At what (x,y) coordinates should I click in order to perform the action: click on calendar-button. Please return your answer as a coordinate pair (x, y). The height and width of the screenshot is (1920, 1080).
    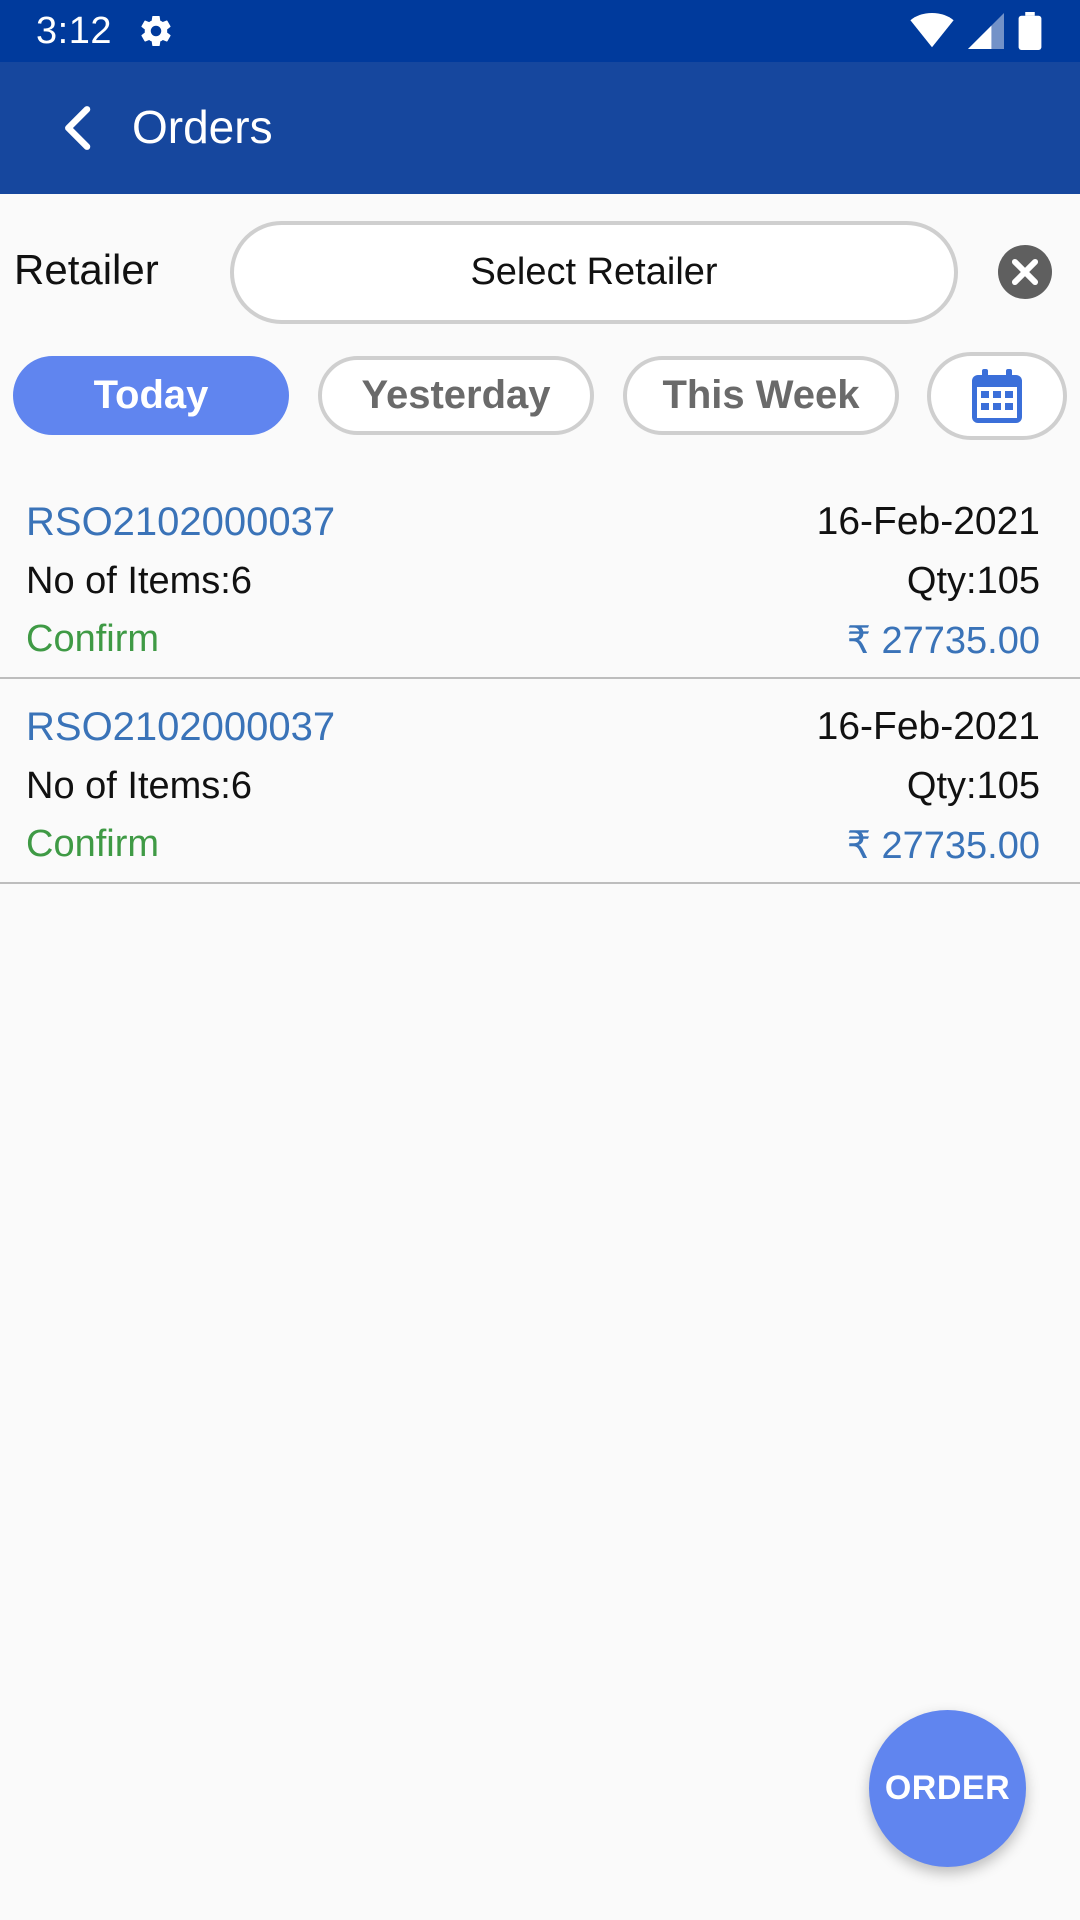
    Looking at the image, I should click on (997, 396).